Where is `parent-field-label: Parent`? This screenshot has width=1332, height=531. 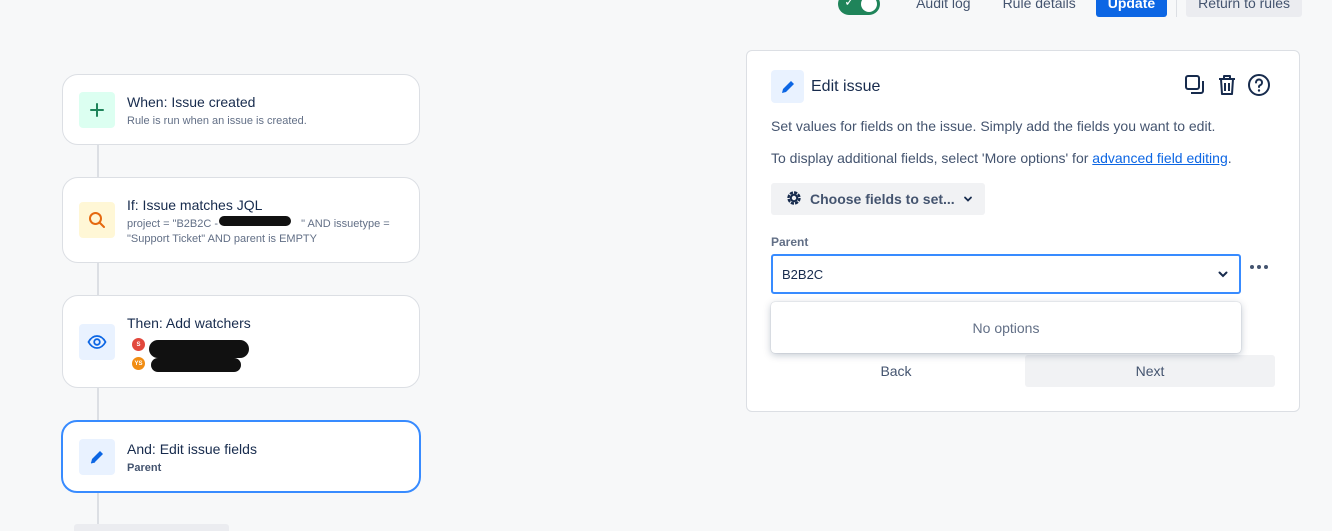
parent-field-label: Parent is located at coordinates (790, 242).